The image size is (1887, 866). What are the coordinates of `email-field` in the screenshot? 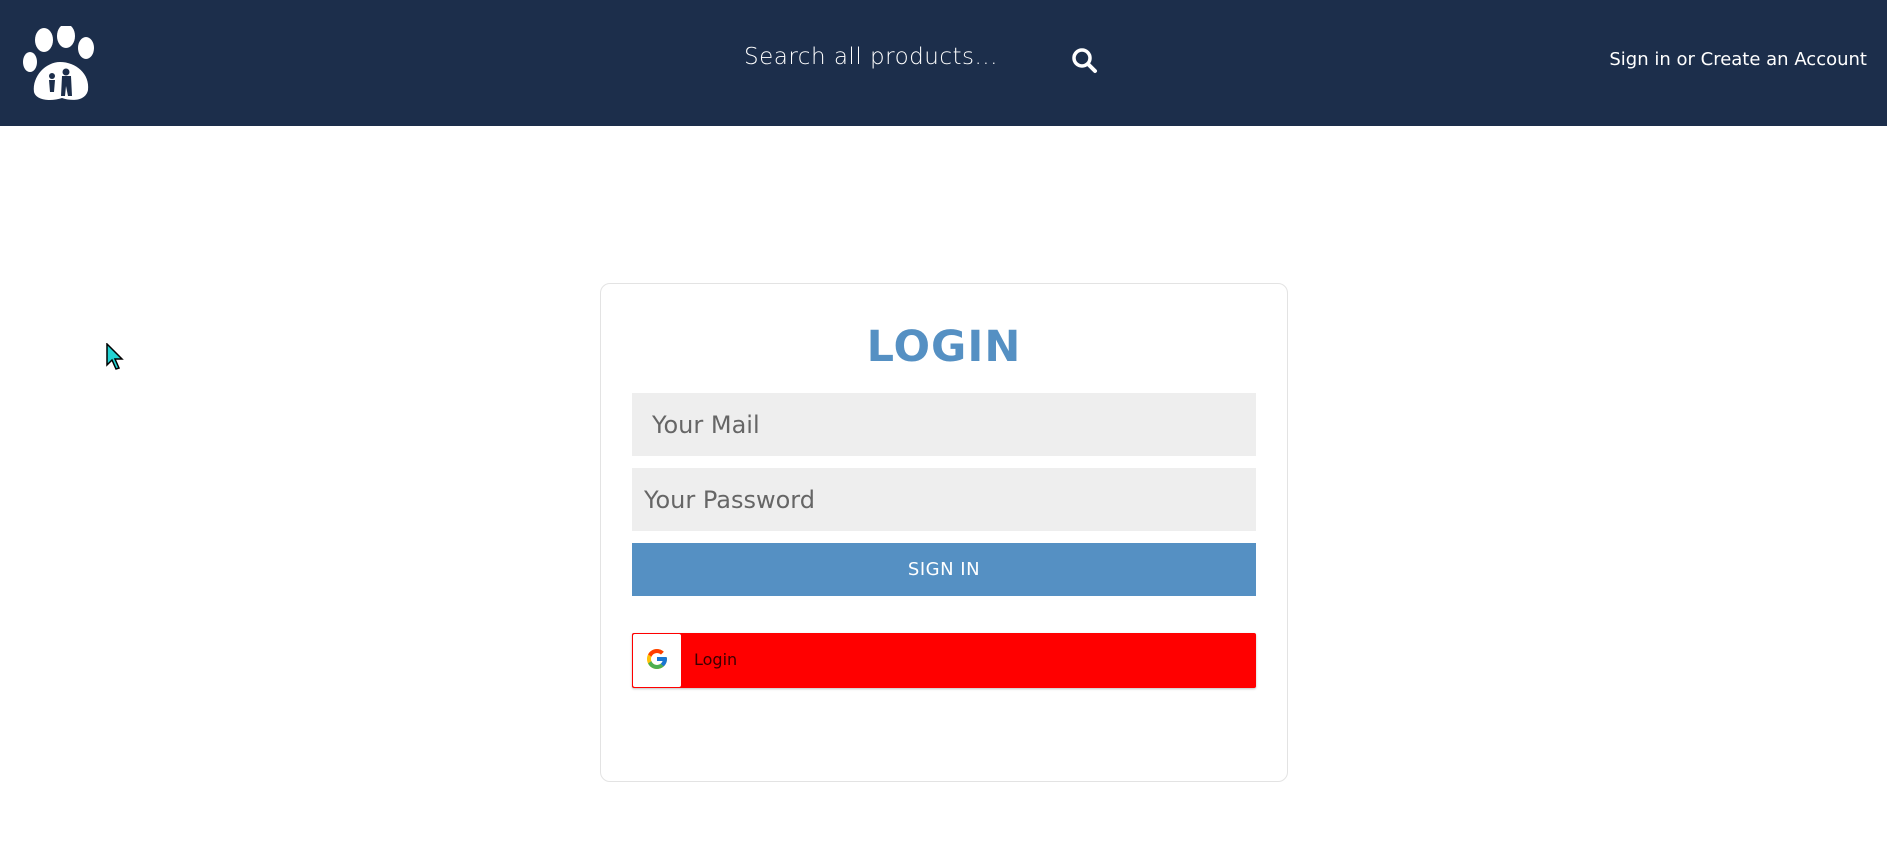 It's located at (944, 424).